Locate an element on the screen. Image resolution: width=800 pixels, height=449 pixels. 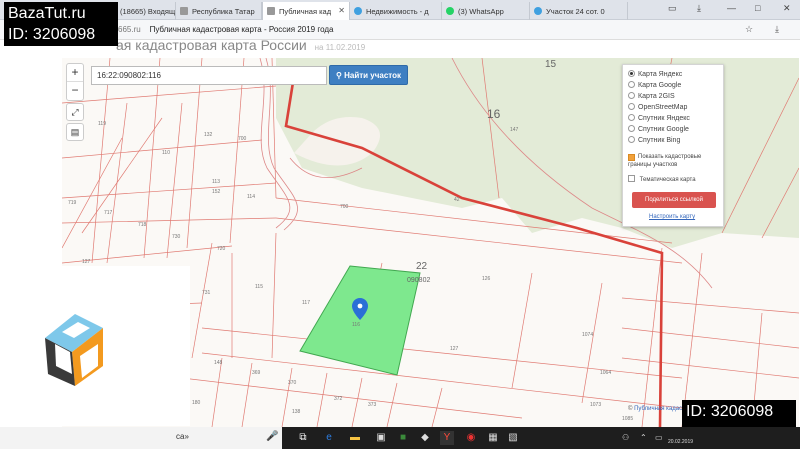
parcel-number: 117 is located at coordinates (306, 303).